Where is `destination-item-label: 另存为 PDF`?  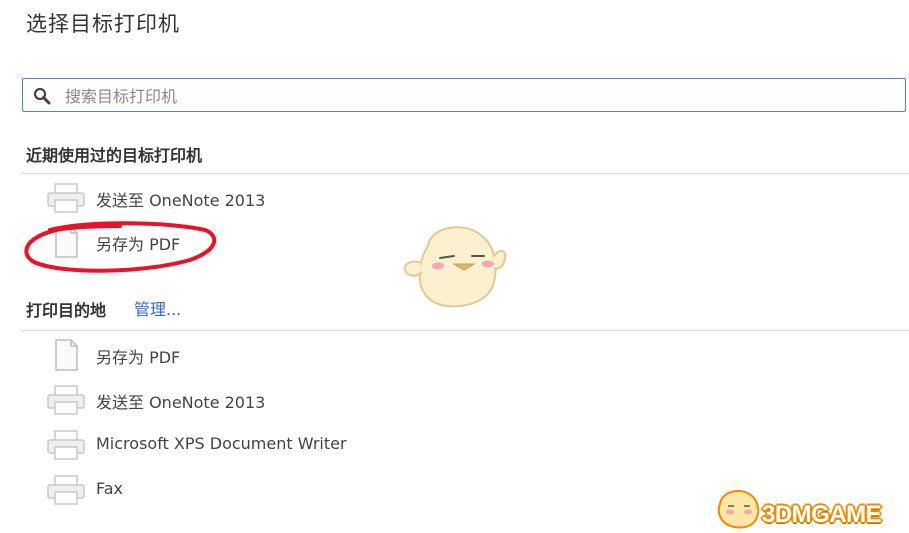 destination-item-label: 另存为 PDF is located at coordinates (138, 357).